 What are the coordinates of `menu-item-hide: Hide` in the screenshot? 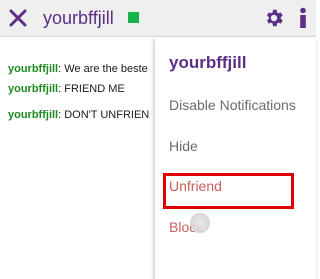 It's located at (183, 146).